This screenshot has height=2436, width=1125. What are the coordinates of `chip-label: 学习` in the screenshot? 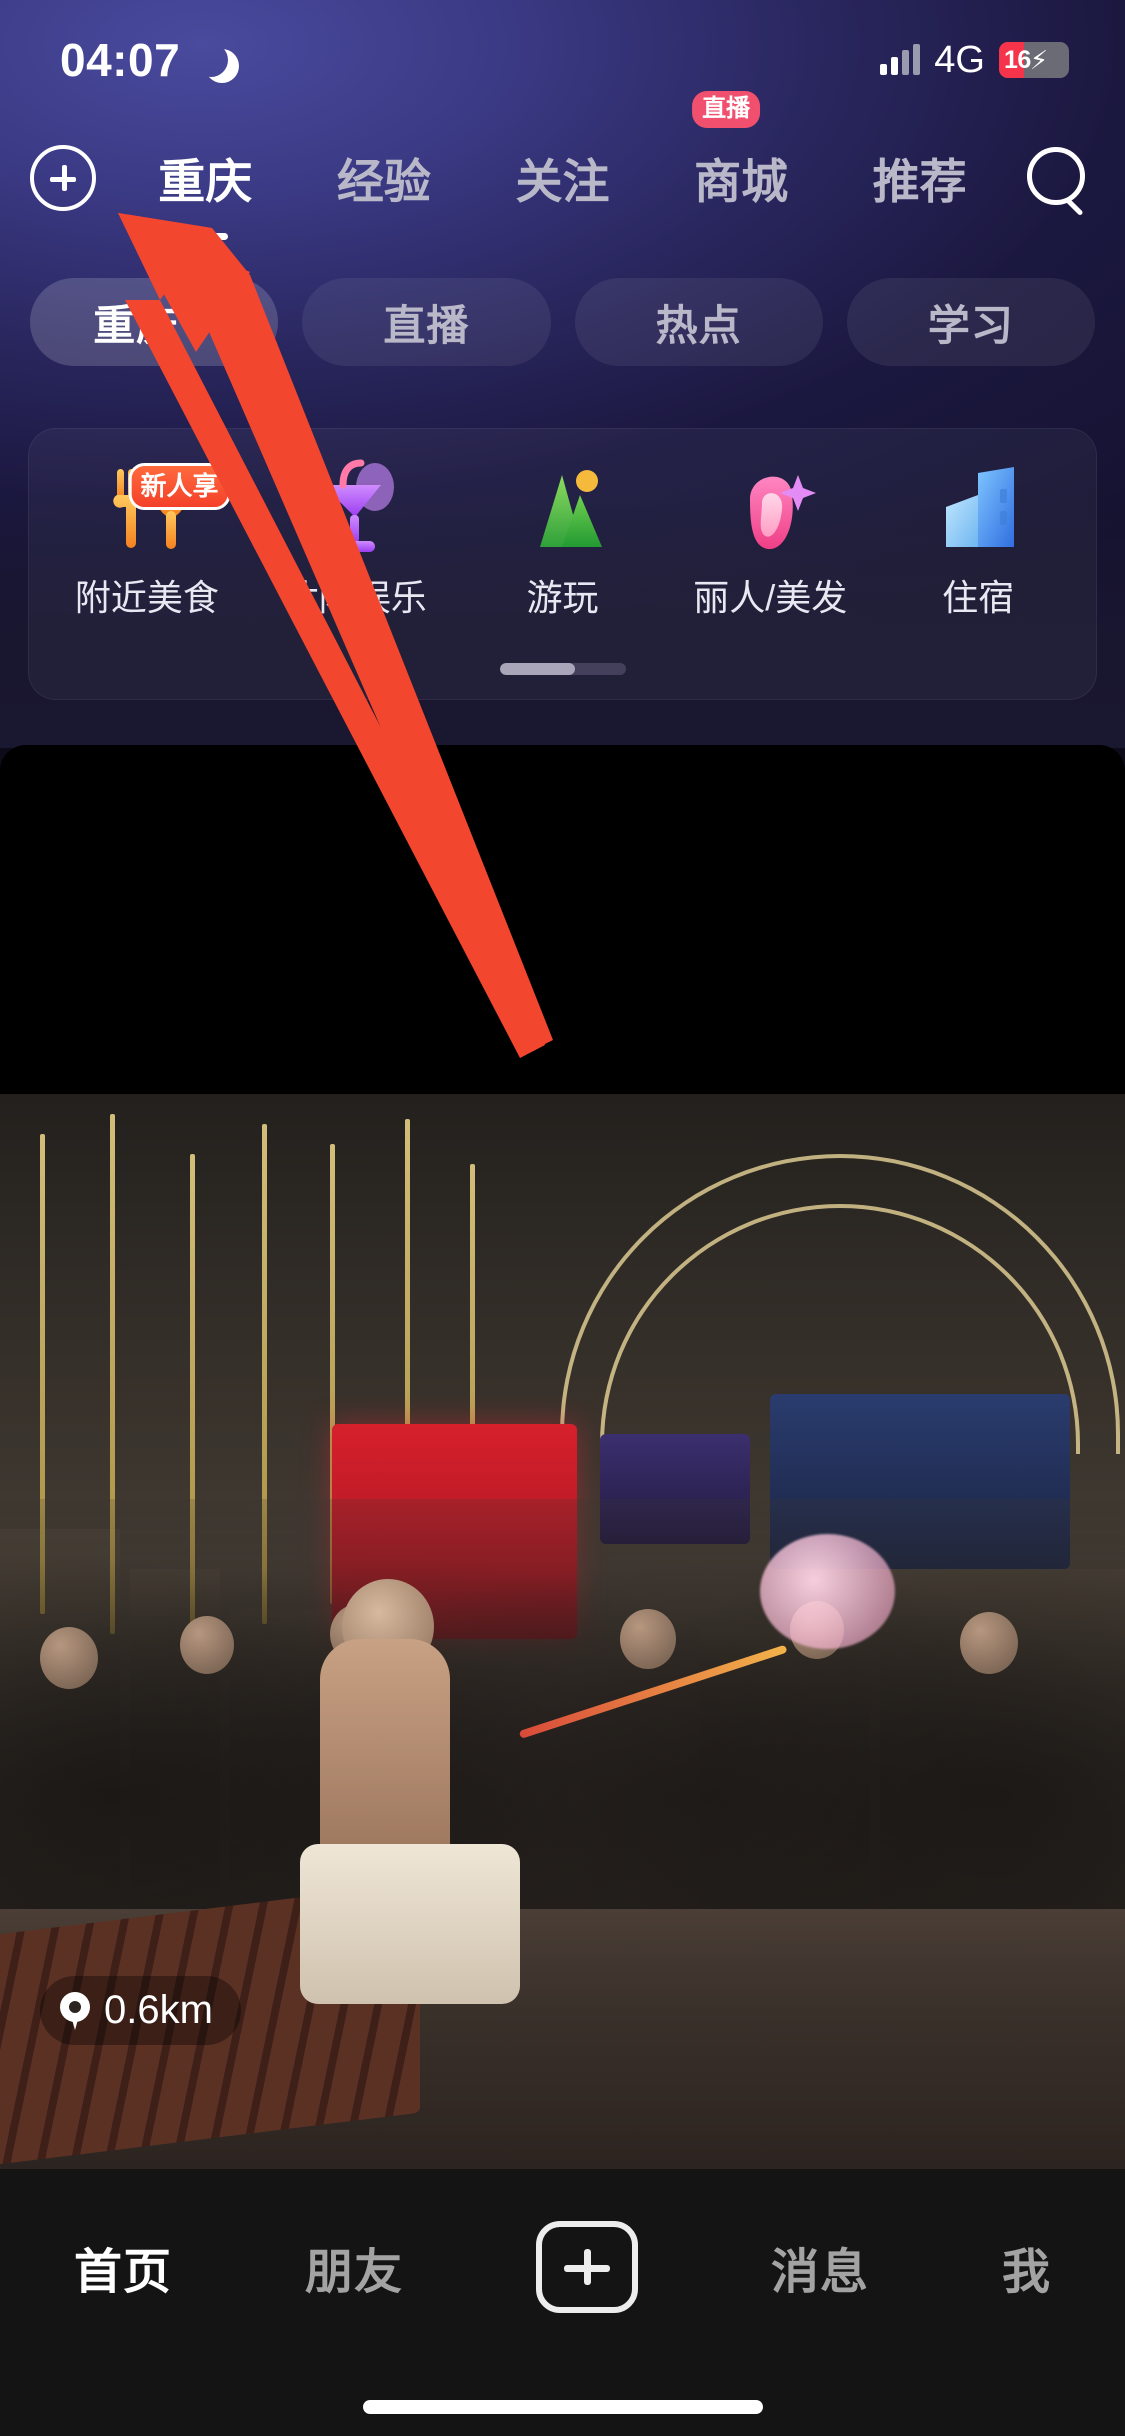 It's located at (970, 325).